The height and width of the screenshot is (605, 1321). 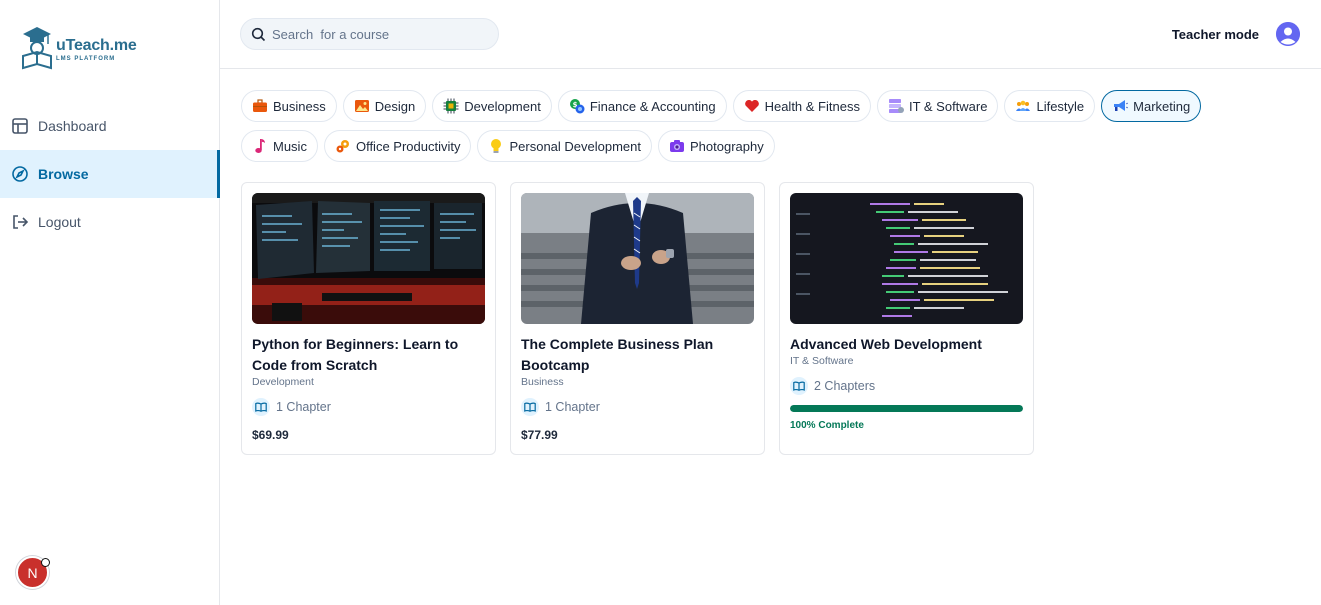 What do you see at coordinates (59, 222) in the screenshot?
I see `sidebar-item-label: Logout` at bounding box center [59, 222].